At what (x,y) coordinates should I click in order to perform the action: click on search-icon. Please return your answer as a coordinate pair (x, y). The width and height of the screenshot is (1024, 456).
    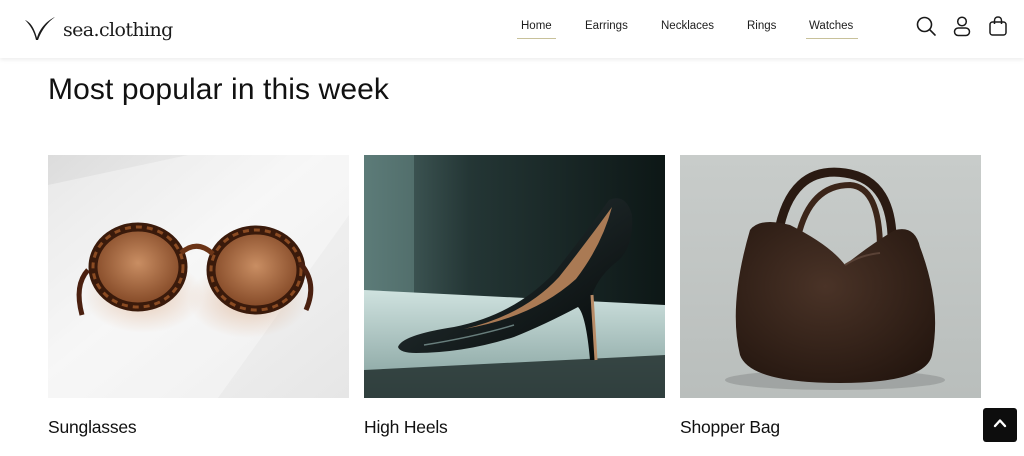
    Looking at the image, I should click on (926, 26).